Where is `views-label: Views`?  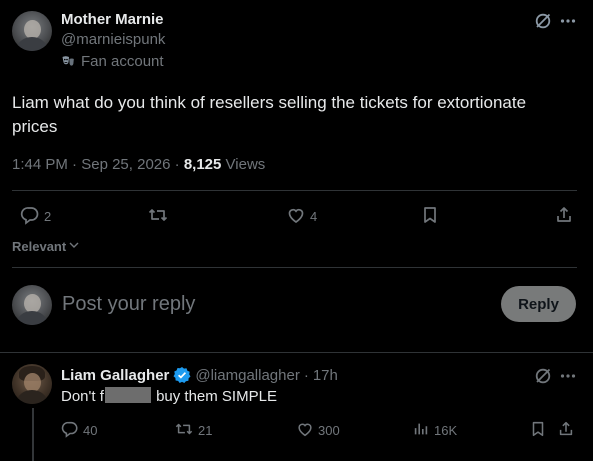
views-label: Views is located at coordinates (245, 164).